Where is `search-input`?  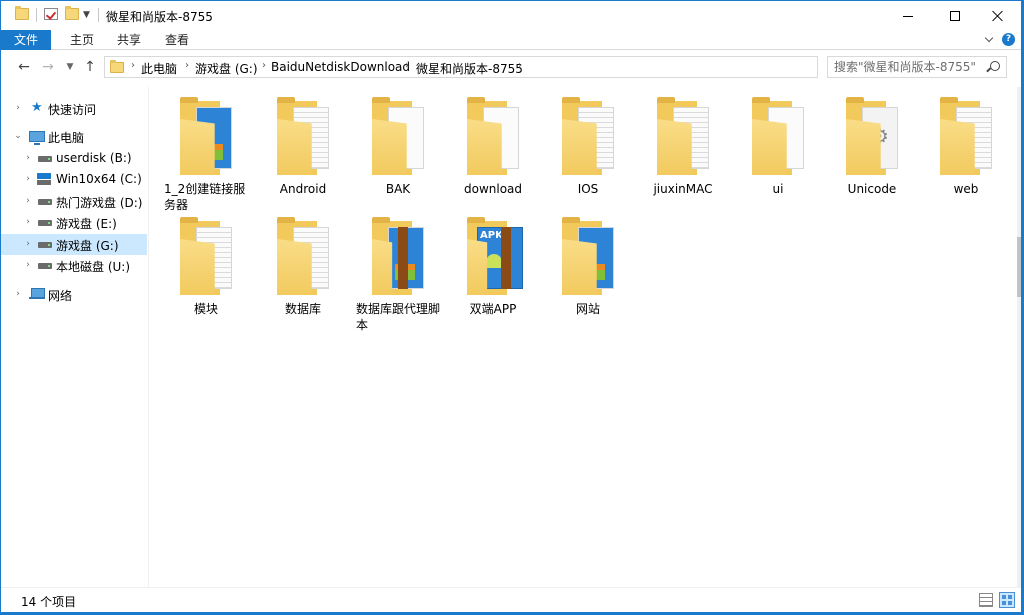
search-input is located at coordinates (908, 67).